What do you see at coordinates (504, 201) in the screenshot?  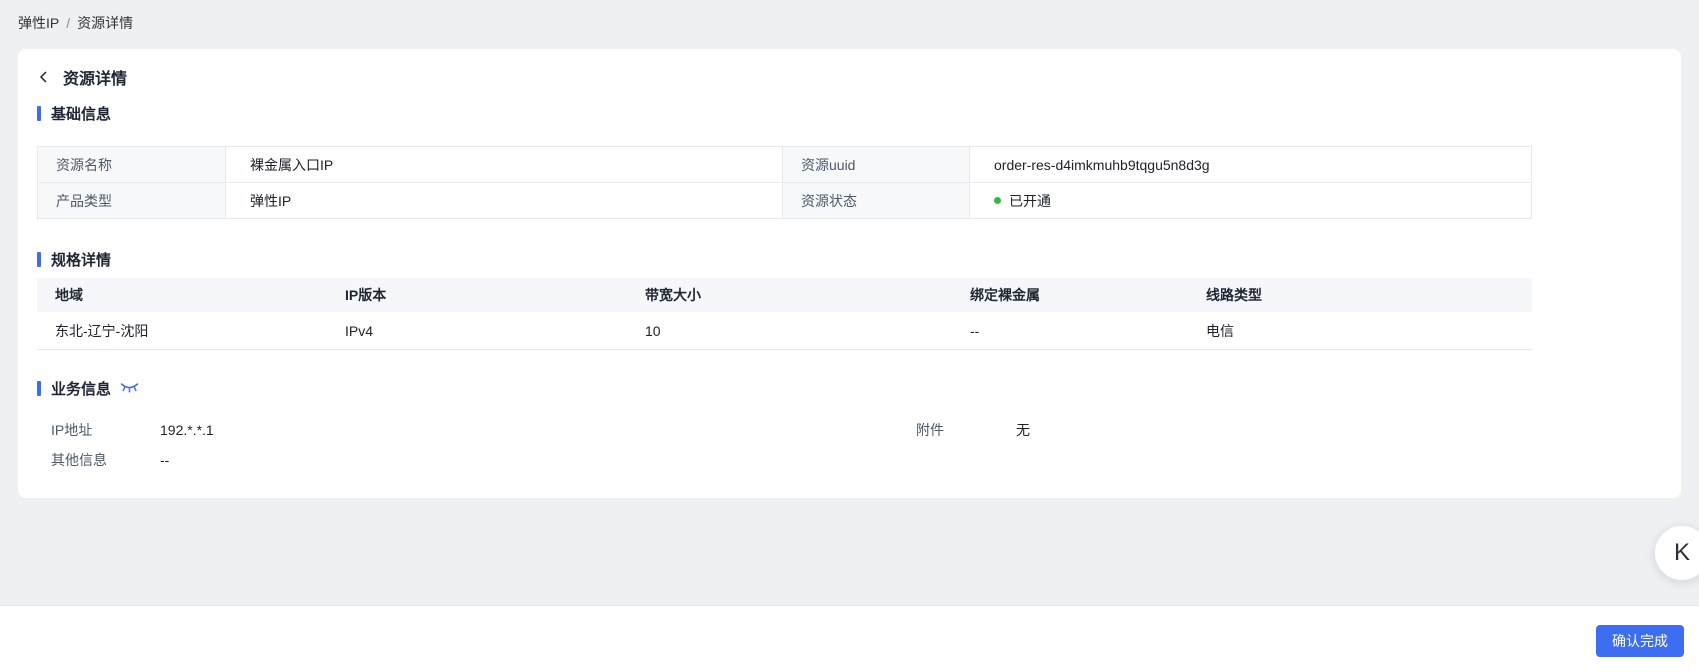 I see `field-value-product-type: 弹性IP` at bounding box center [504, 201].